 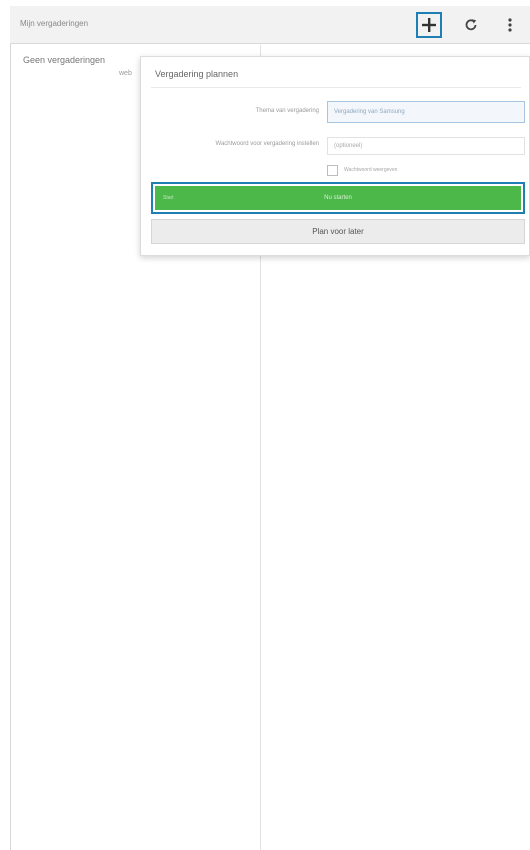 I want to click on password-input: (optioneel), so click(x=426, y=146).